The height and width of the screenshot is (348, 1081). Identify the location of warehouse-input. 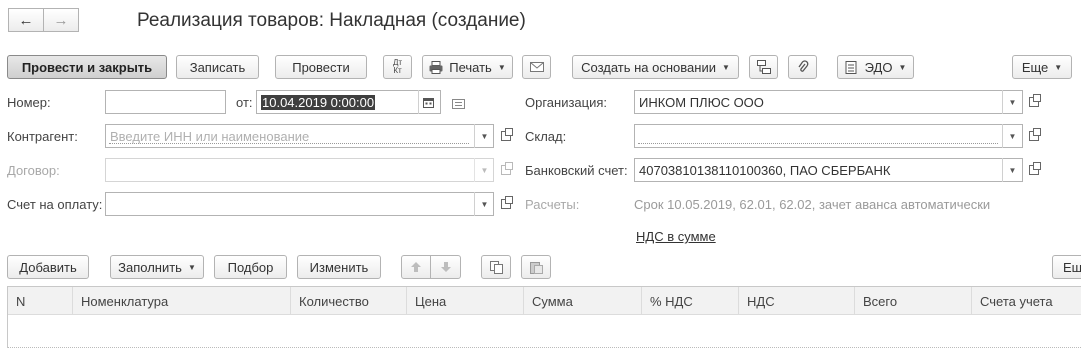
(828, 136).